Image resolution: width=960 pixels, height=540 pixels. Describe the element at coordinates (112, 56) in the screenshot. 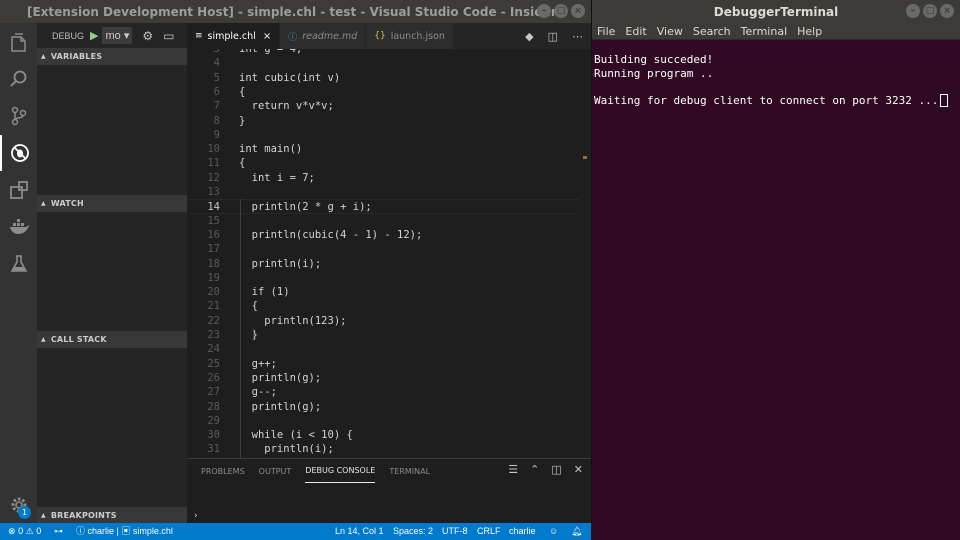

I see `variables-header: ▲ VARIABLES` at that location.